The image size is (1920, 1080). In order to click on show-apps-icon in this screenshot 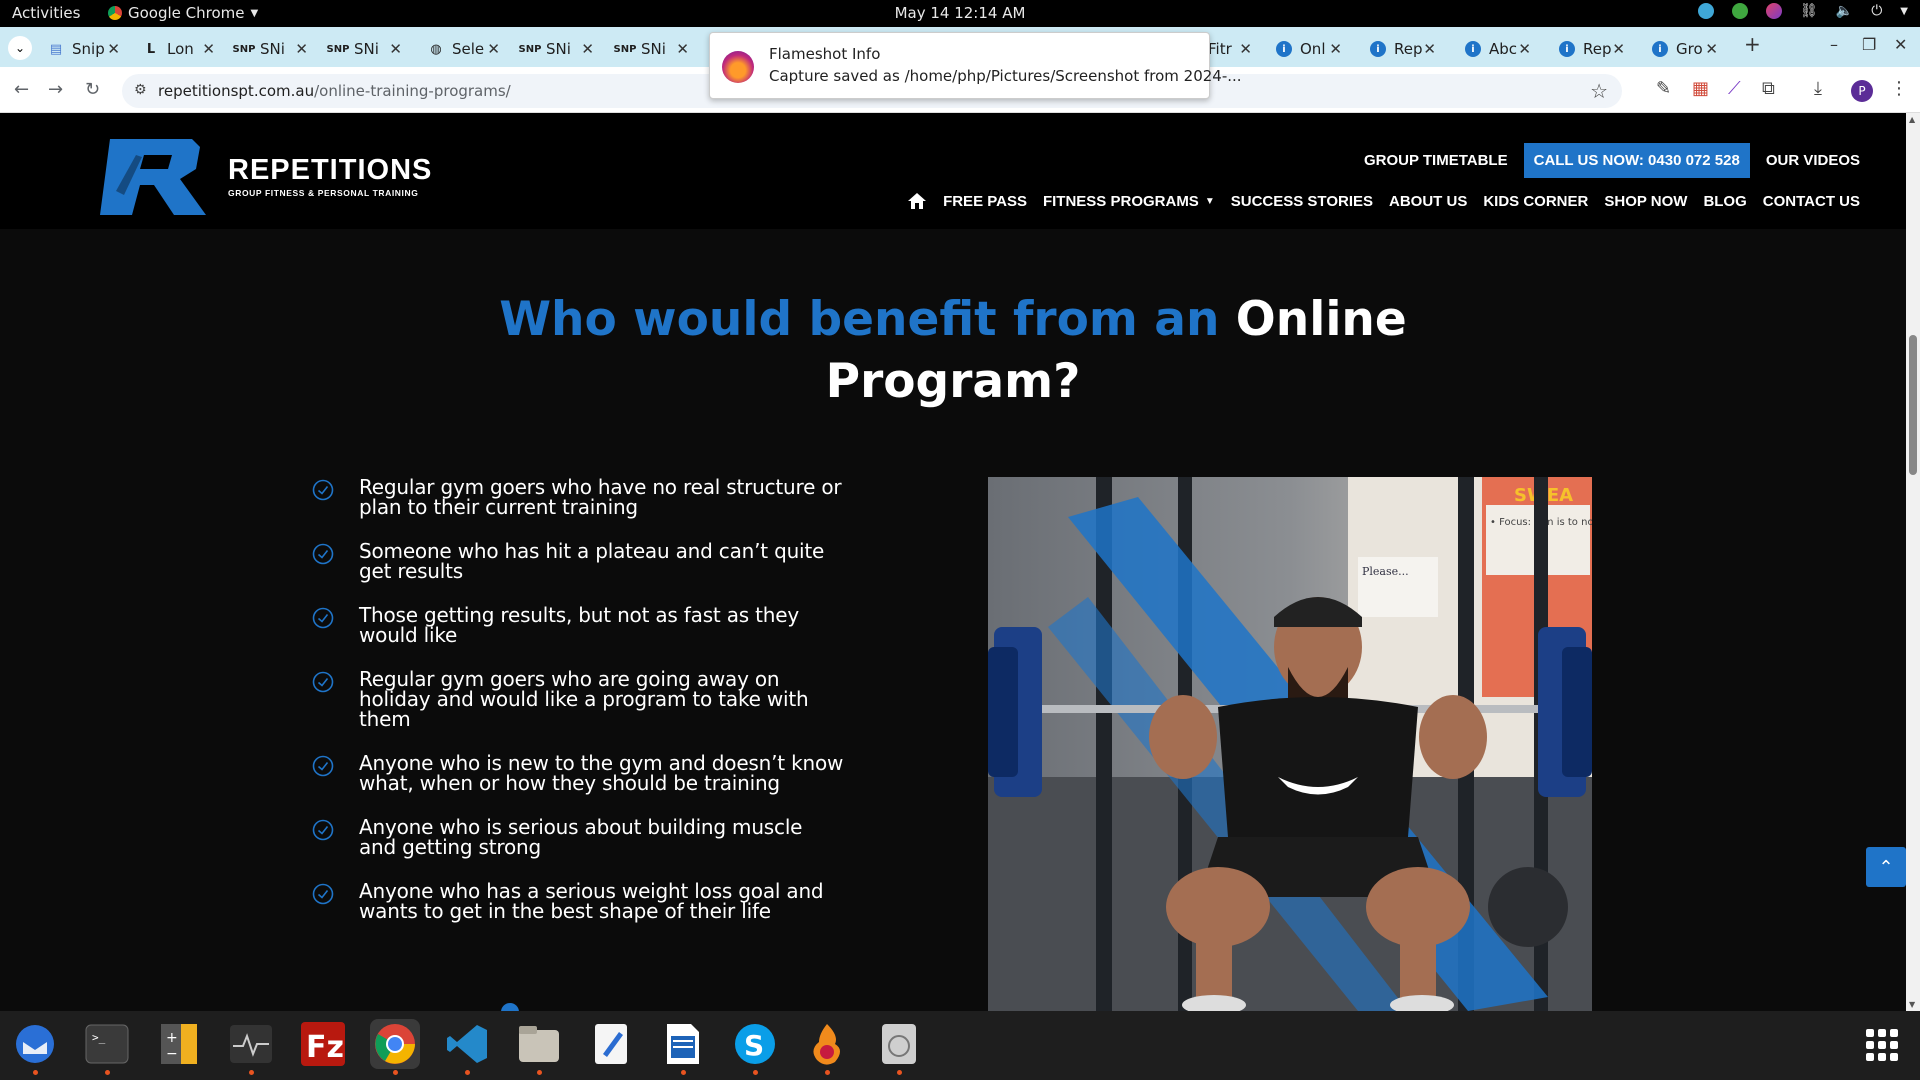, I will do `click(1882, 1045)`.